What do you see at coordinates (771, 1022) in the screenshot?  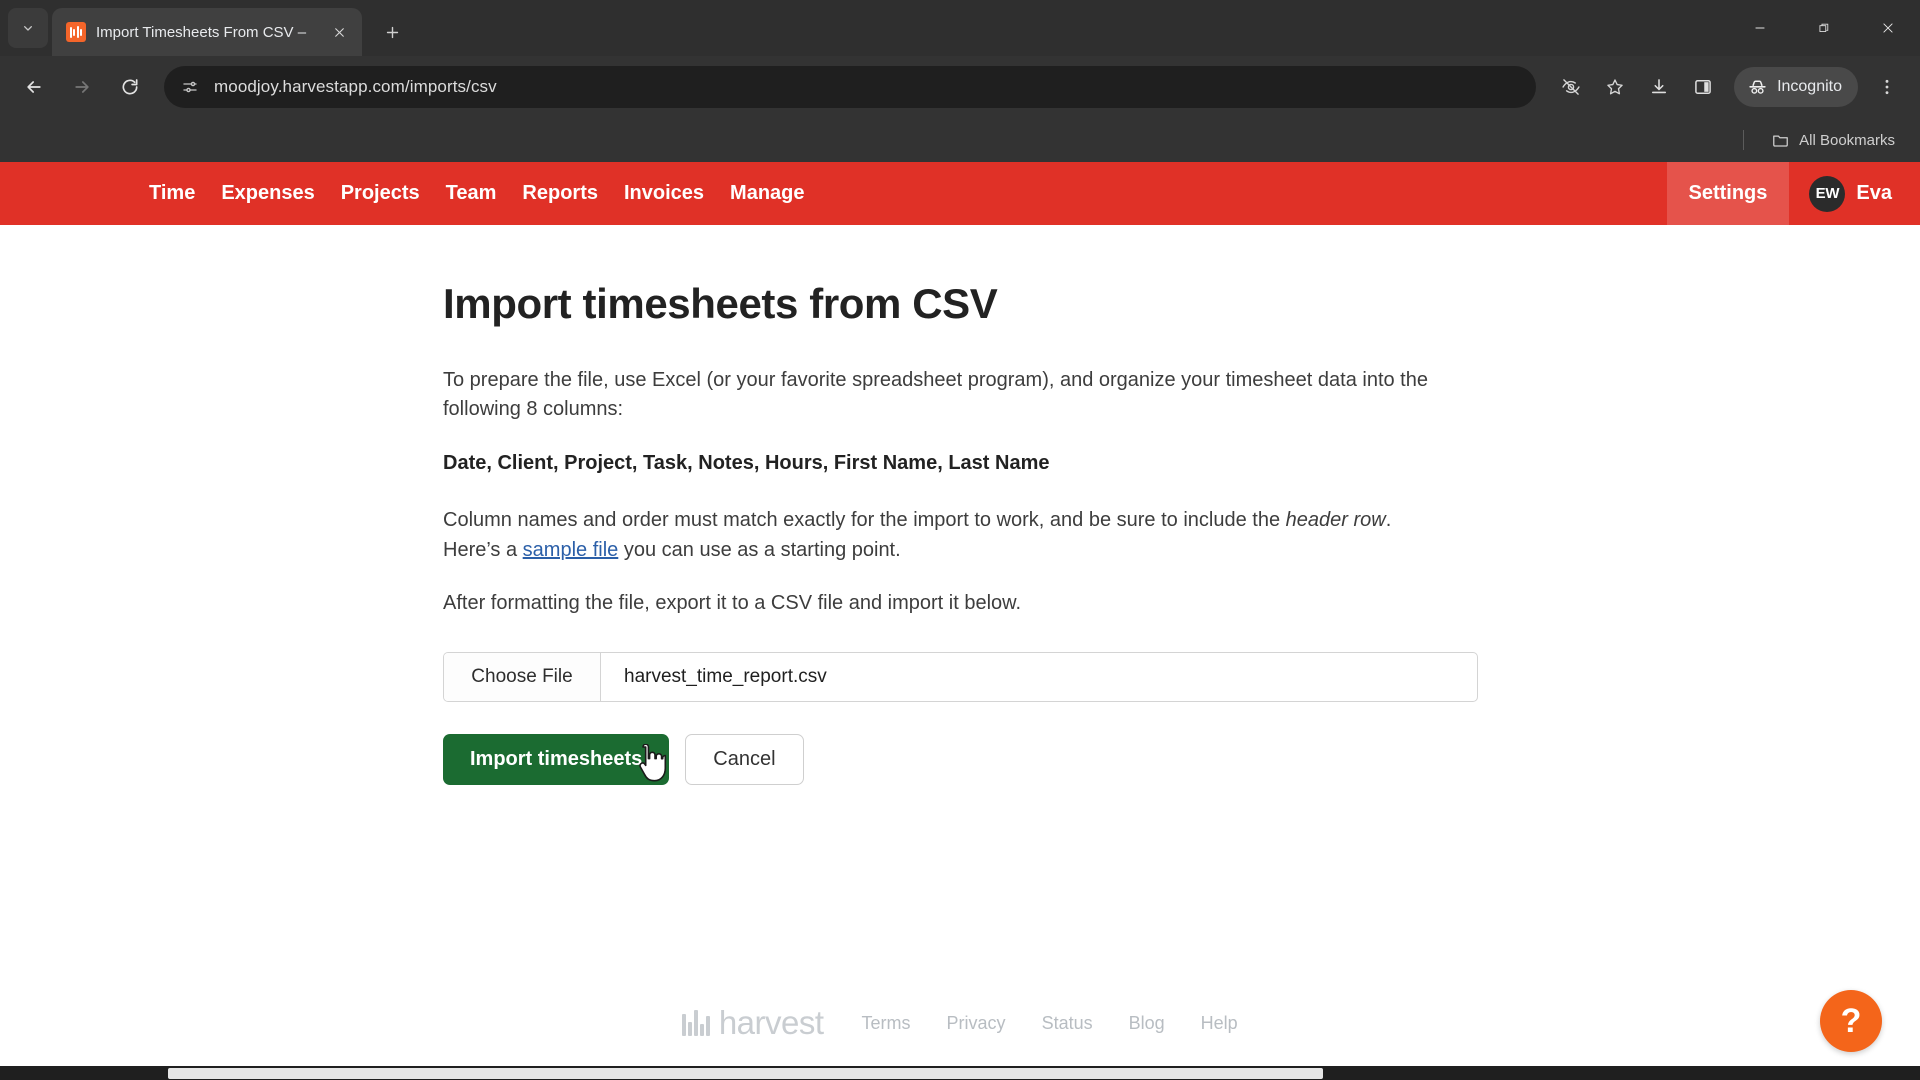 I see `harvest-wordmark: harvest` at bounding box center [771, 1022].